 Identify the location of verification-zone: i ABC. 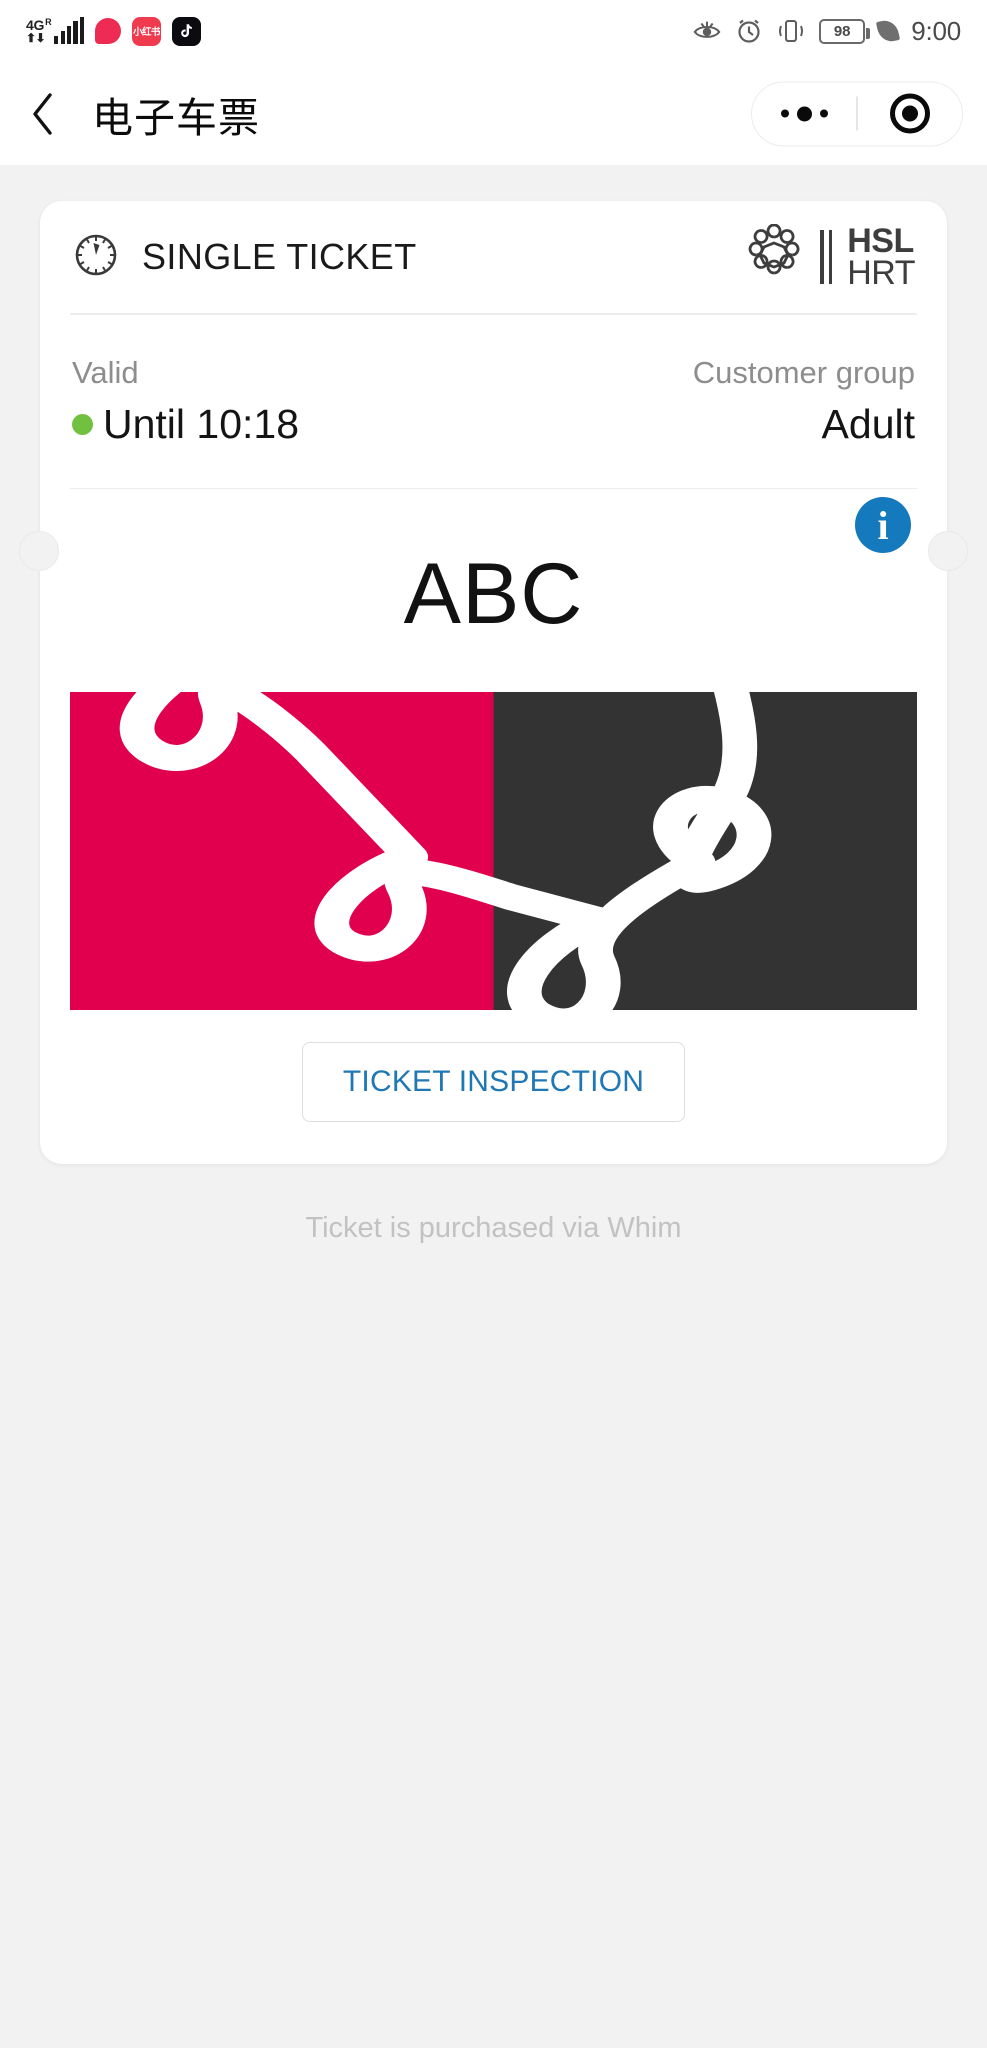
(493, 590).